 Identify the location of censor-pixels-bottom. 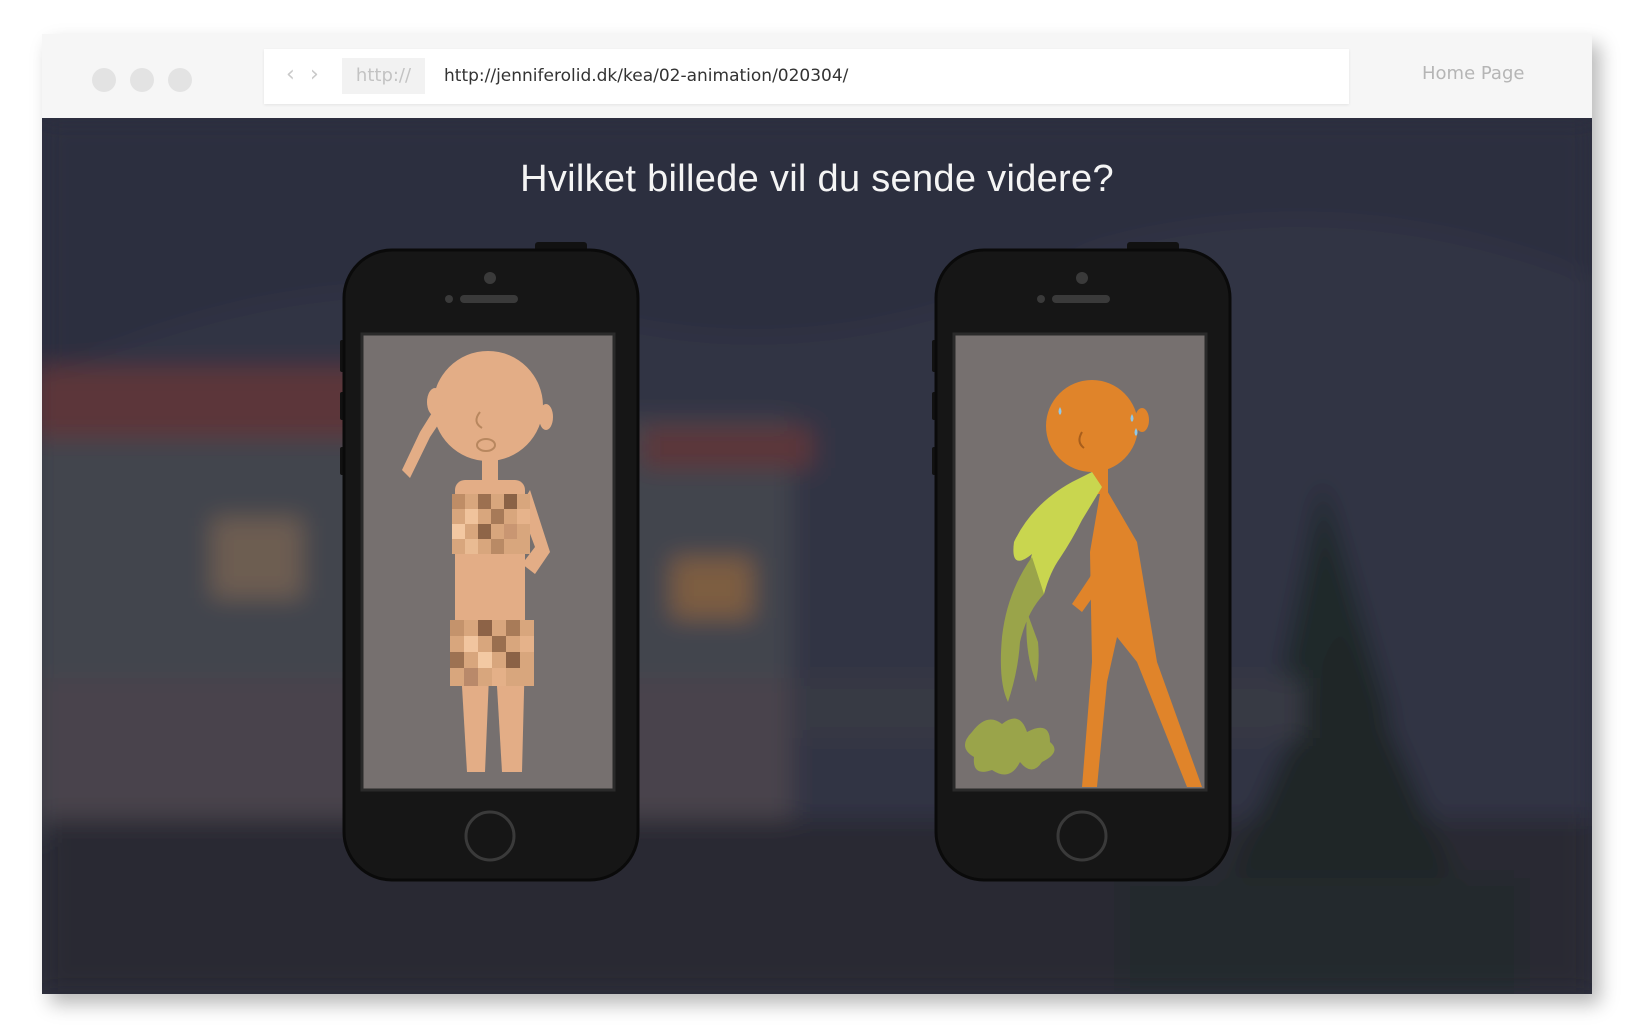
(492, 653).